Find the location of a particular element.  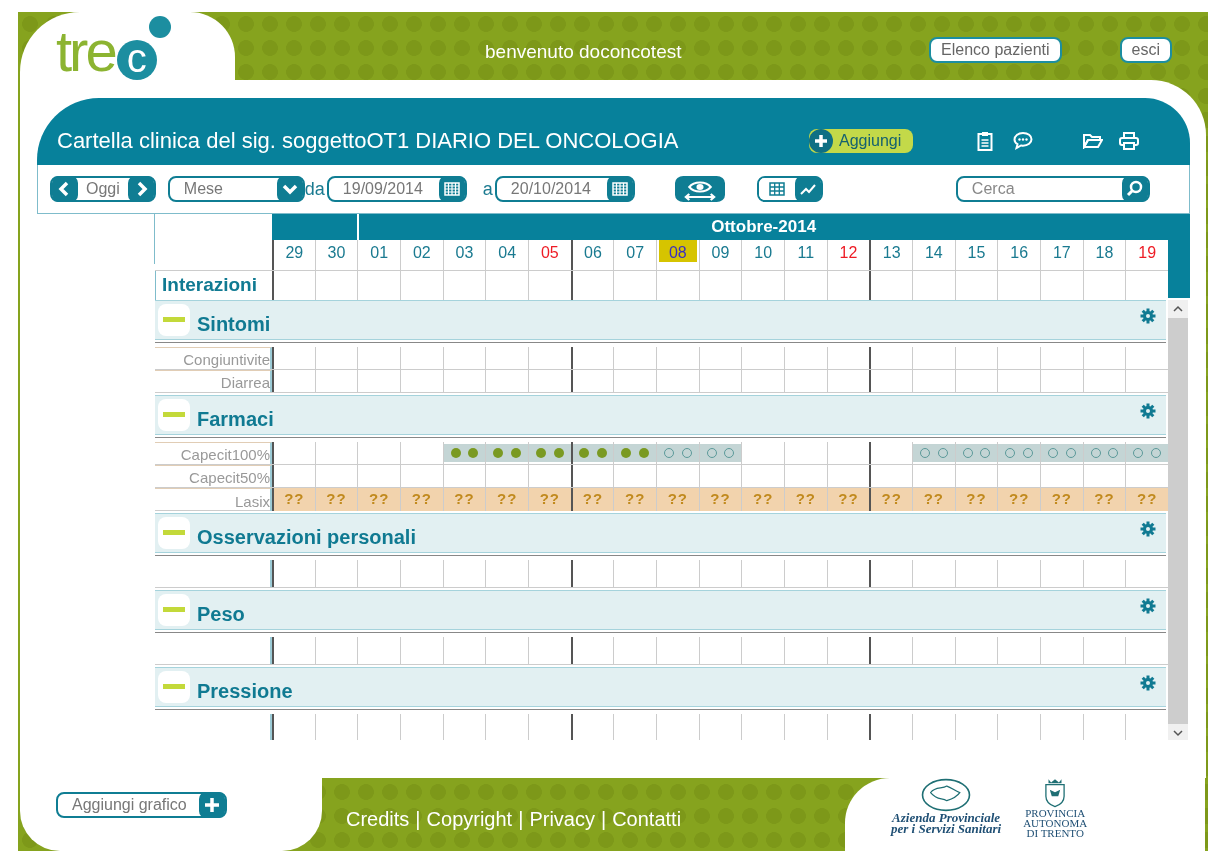

dropdown-icon is located at coordinates (289, 189).